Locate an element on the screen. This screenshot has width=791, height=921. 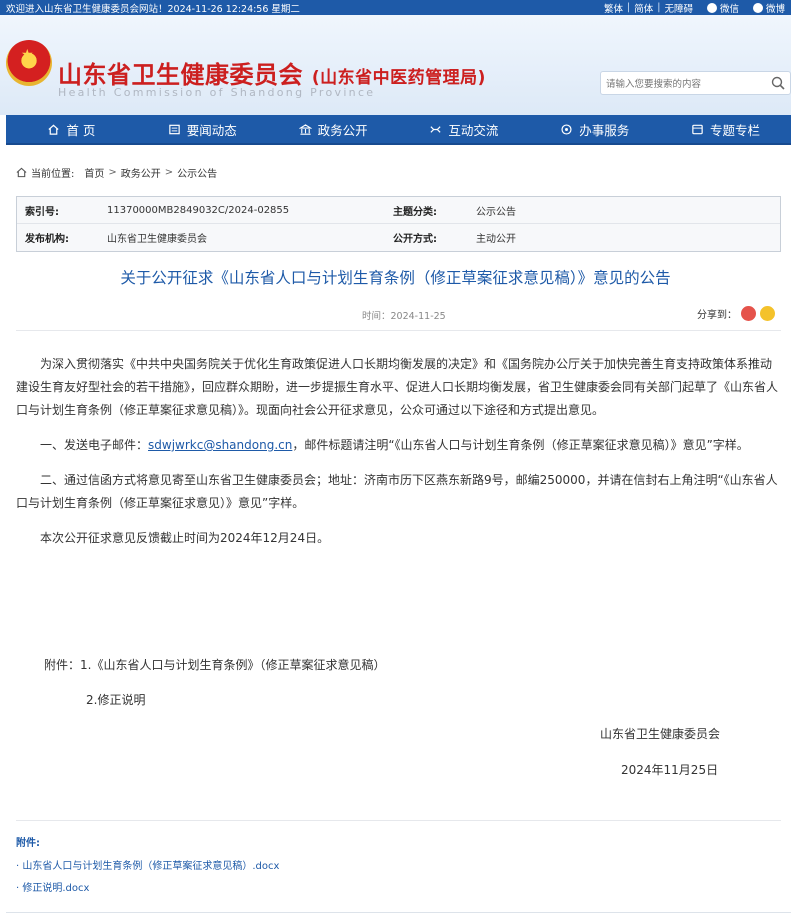
weibo-link: 微博 is located at coordinates (768, 8).